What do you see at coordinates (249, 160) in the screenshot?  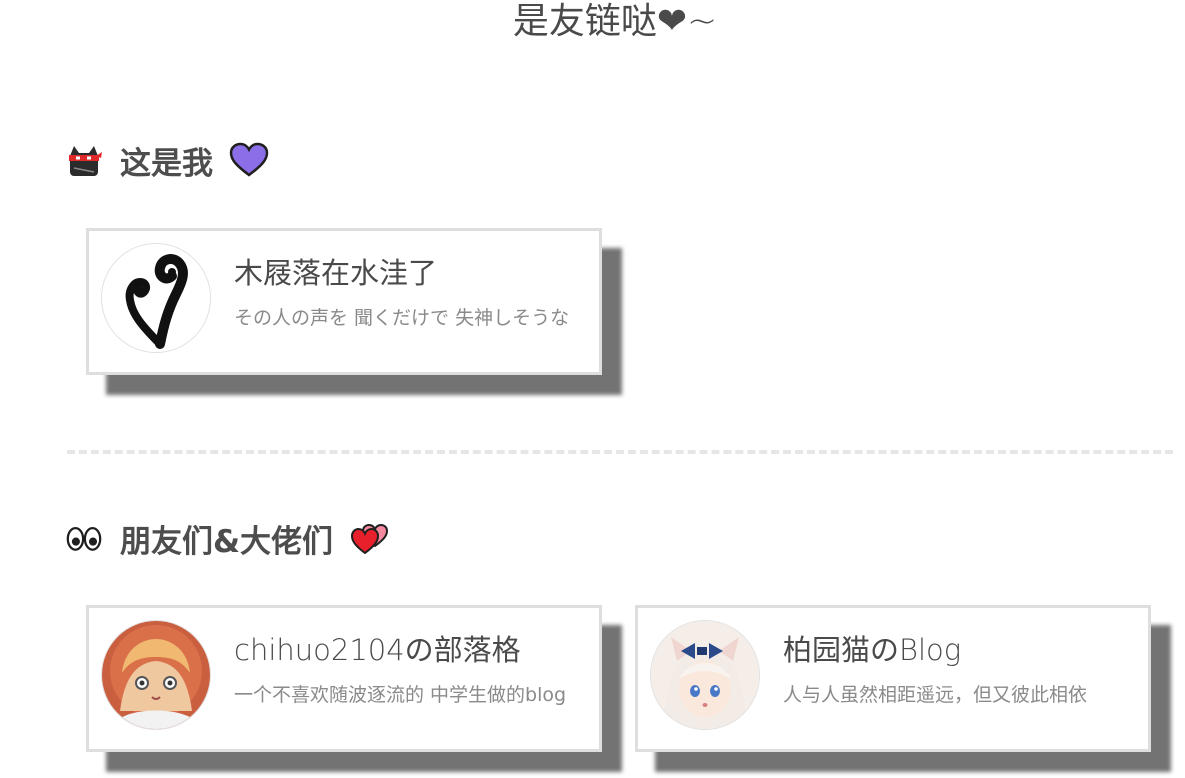 I see `purple-heart-icon` at bounding box center [249, 160].